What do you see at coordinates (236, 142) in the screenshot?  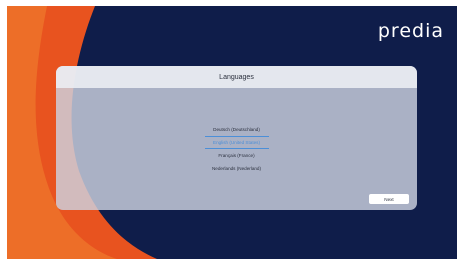 I see `language-option-english-selected: English (United States)` at bounding box center [236, 142].